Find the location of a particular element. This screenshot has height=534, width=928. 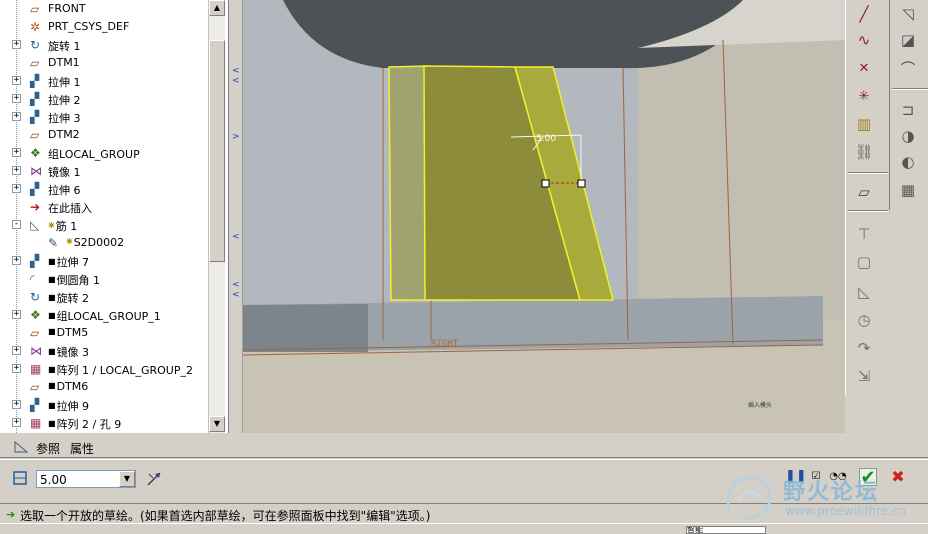

verify-icon: ☑ is located at coordinates (816, 477).